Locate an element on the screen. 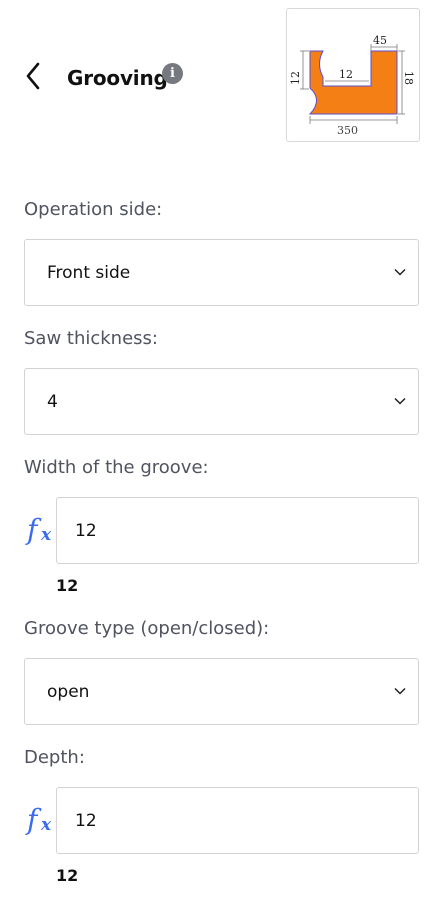 The height and width of the screenshot is (903, 433). info-icon: i is located at coordinates (172, 73).